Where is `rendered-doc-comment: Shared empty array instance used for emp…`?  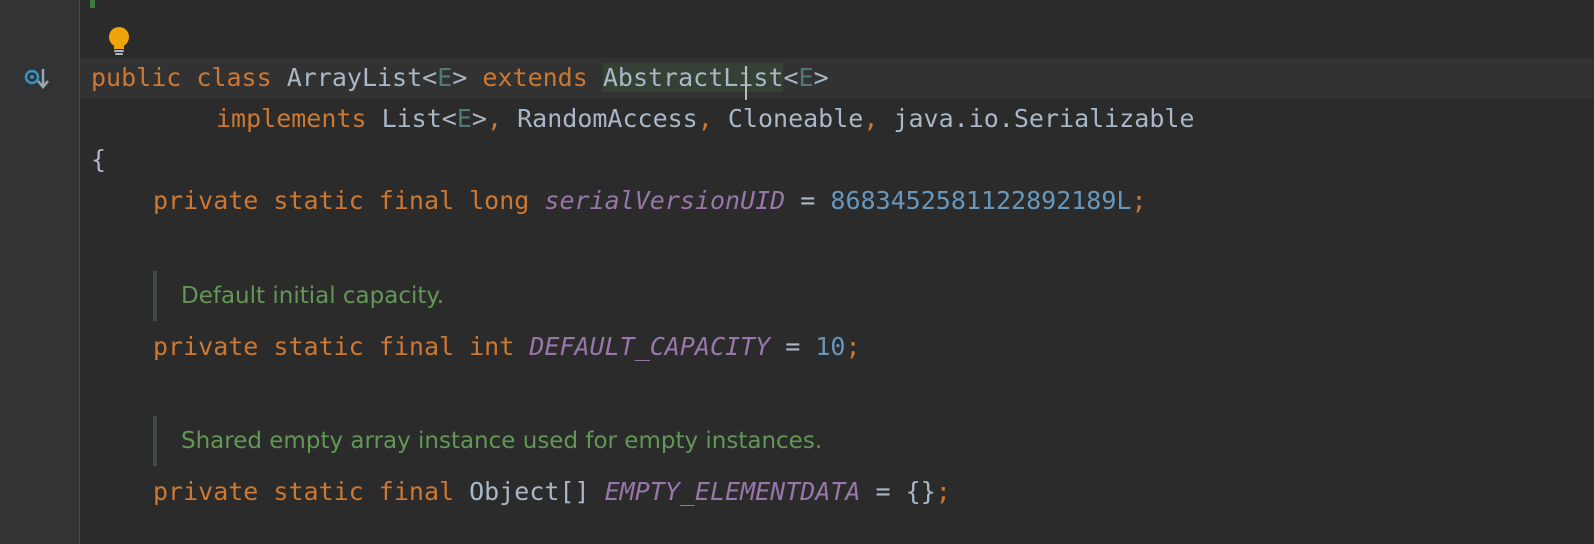
rendered-doc-comment: Shared empty array instance used for emp… is located at coordinates (487, 441).